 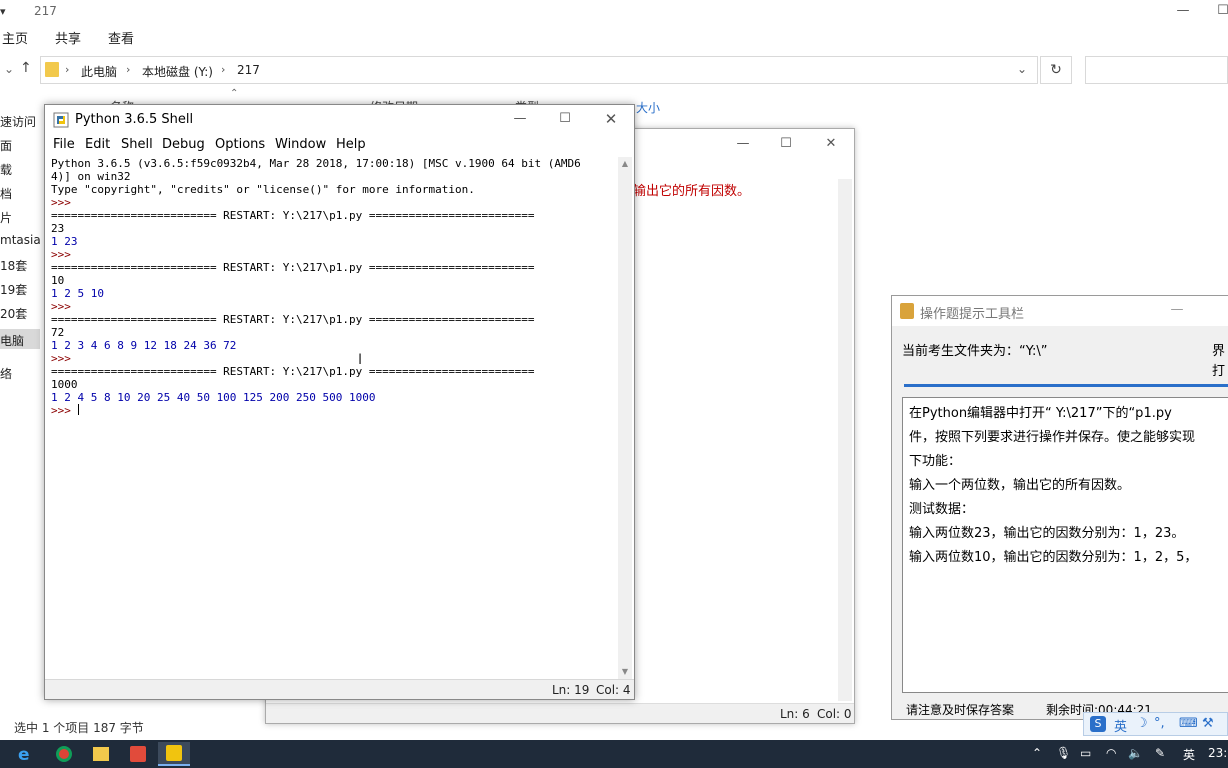 What do you see at coordinates (1156, 70) in the screenshot?
I see `search-input` at bounding box center [1156, 70].